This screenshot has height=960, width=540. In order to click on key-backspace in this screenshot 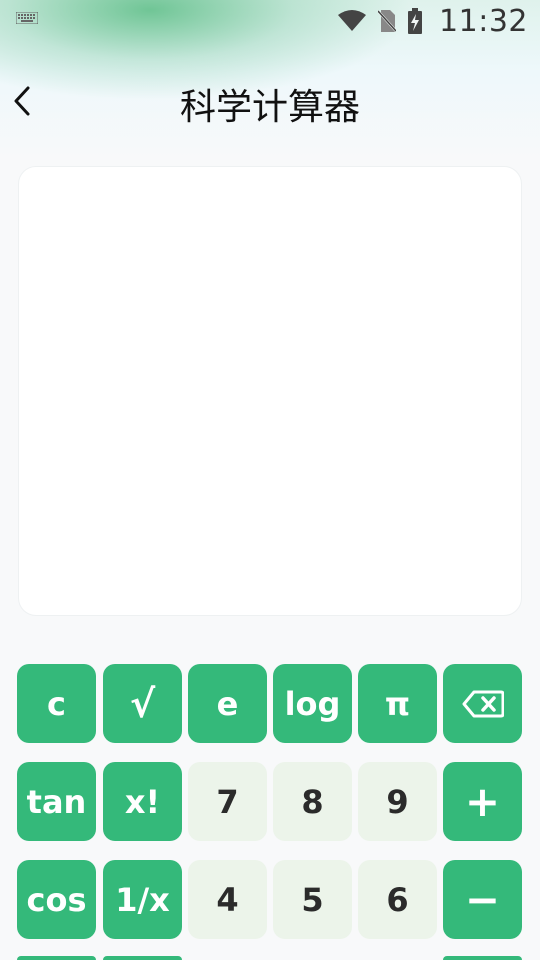, I will do `click(482, 703)`.